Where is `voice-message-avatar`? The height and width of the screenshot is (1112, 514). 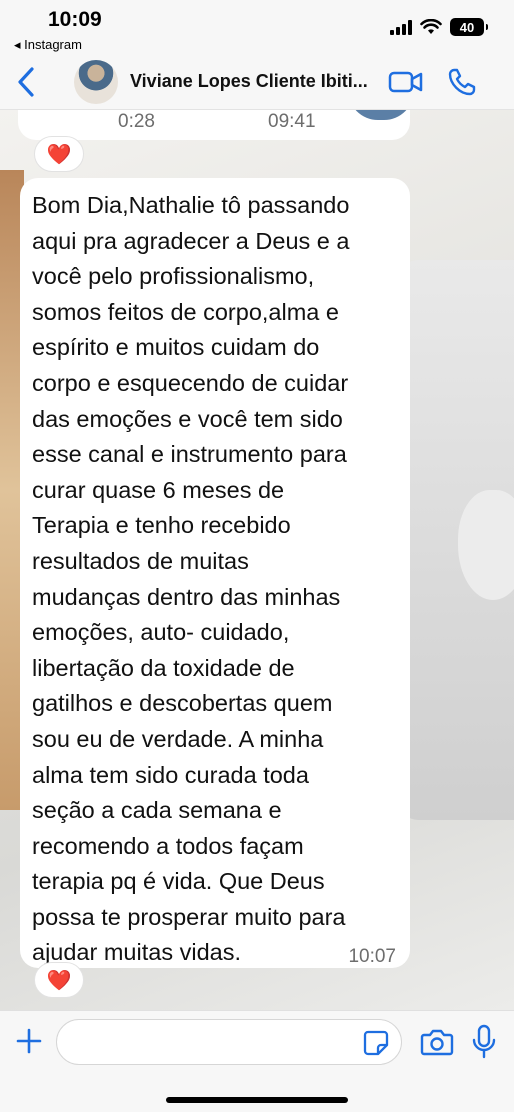 voice-message-avatar is located at coordinates (381, 115).